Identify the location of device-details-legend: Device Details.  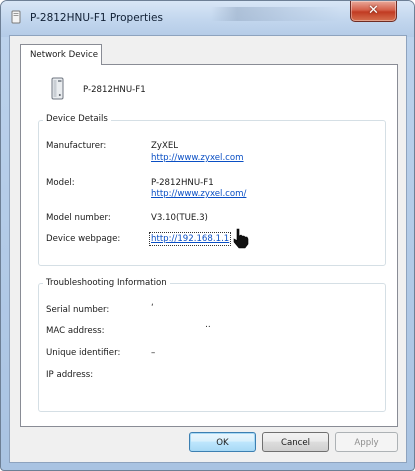
(77, 119).